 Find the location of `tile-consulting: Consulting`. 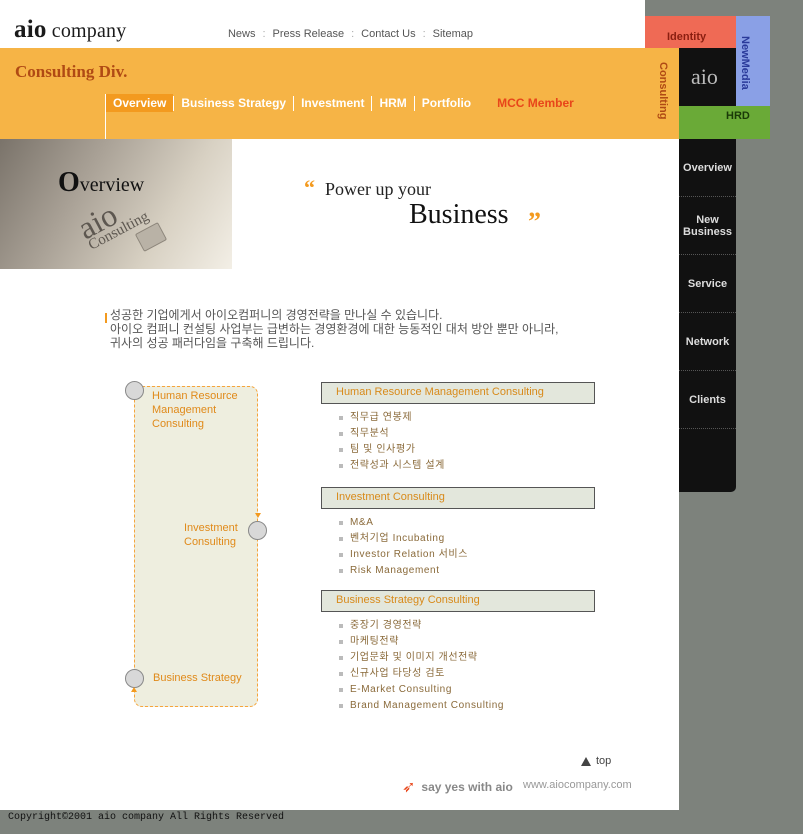

tile-consulting: Consulting is located at coordinates (662, 93).